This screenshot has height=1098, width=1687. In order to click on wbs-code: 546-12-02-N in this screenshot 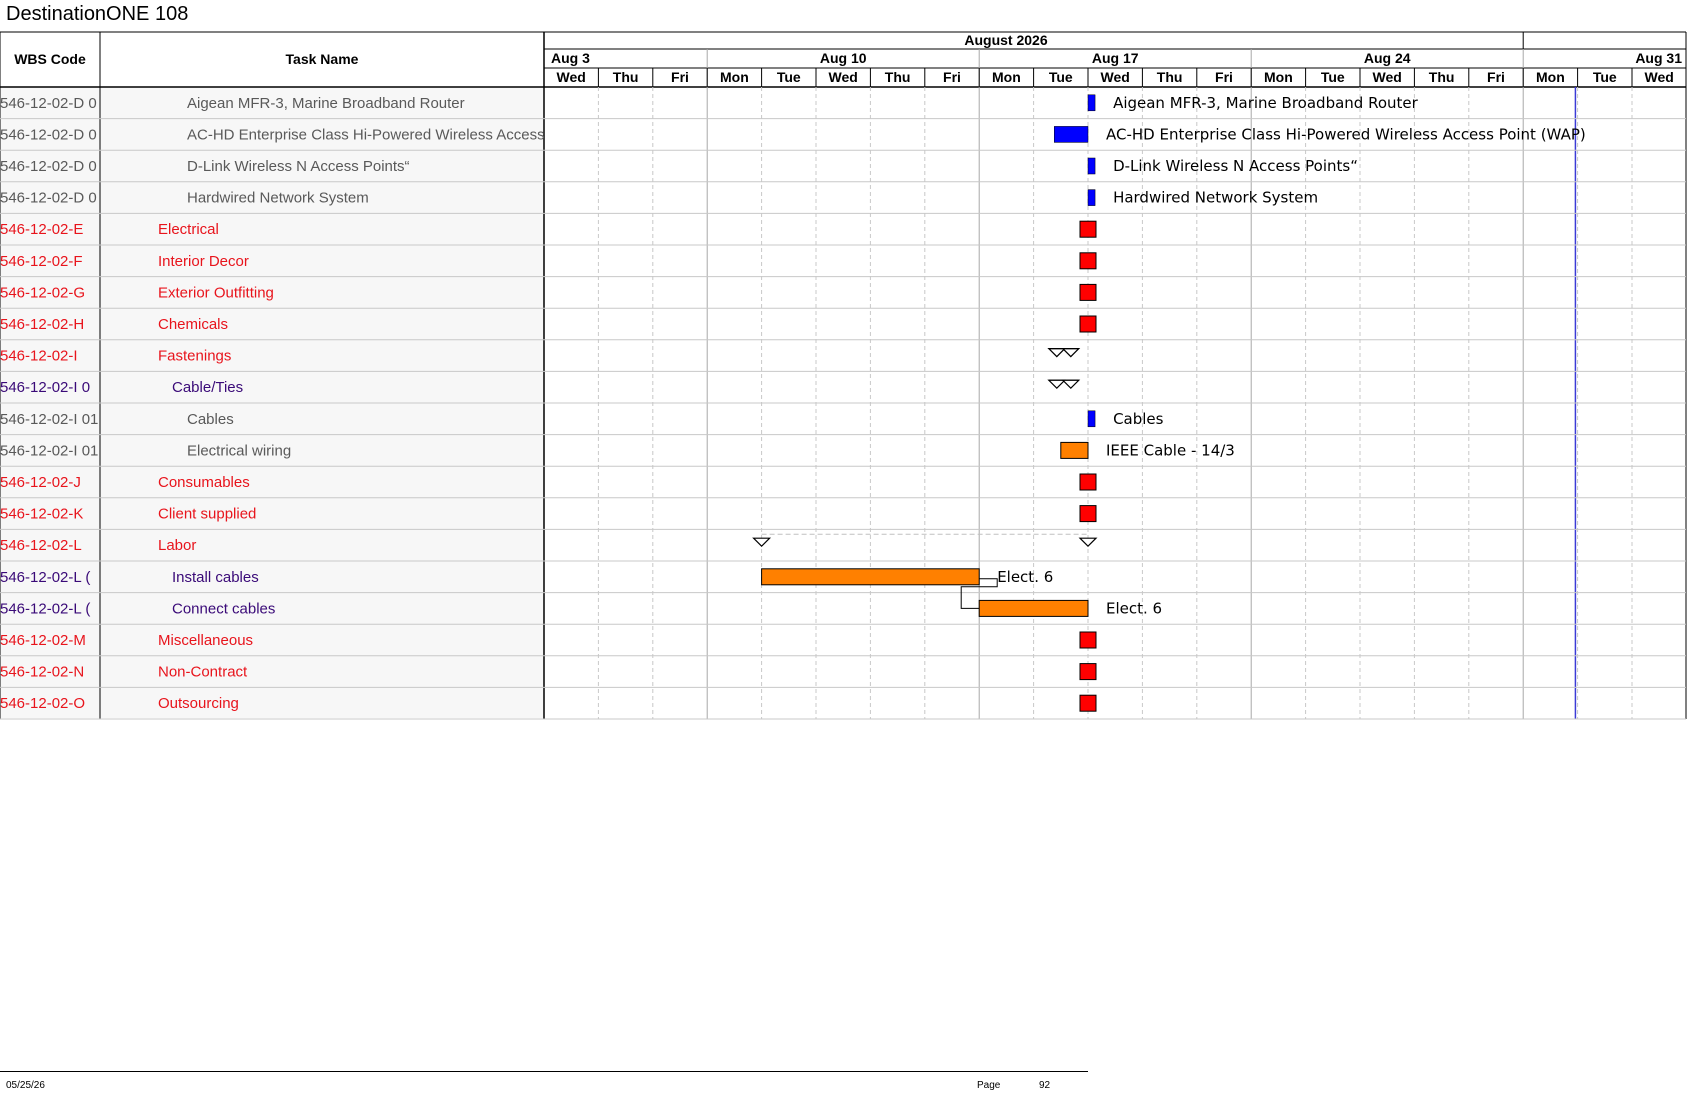, I will do `click(42, 672)`.